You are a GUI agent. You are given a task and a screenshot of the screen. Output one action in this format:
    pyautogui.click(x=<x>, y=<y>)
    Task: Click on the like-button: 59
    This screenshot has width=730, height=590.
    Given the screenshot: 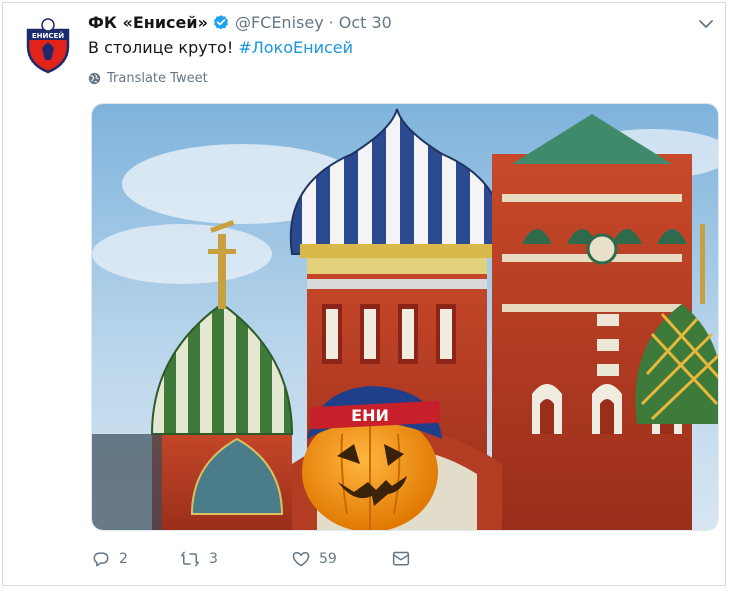 What is the action you would take?
    pyautogui.click(x=341, y=559)
    